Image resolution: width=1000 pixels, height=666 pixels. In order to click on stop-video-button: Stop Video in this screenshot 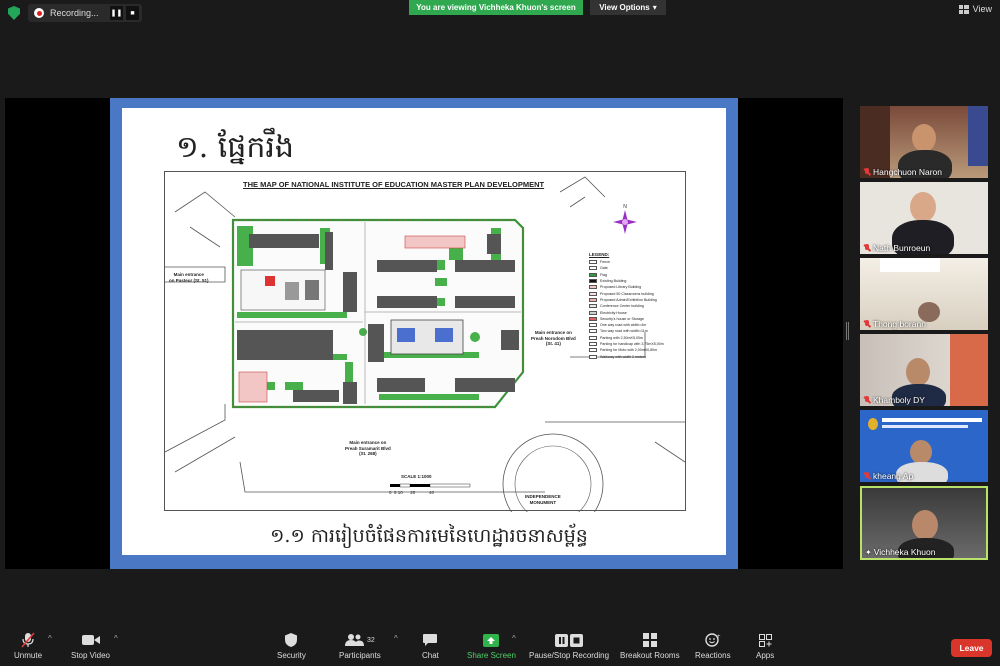, I will do `click(90, 646)`.